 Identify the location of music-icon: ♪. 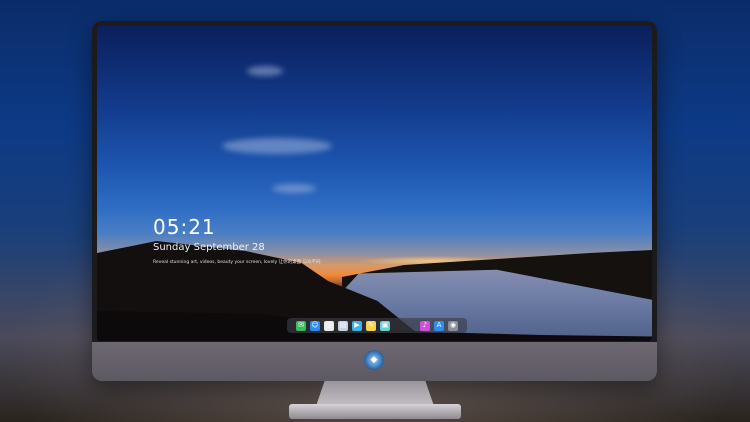
(425, 325).